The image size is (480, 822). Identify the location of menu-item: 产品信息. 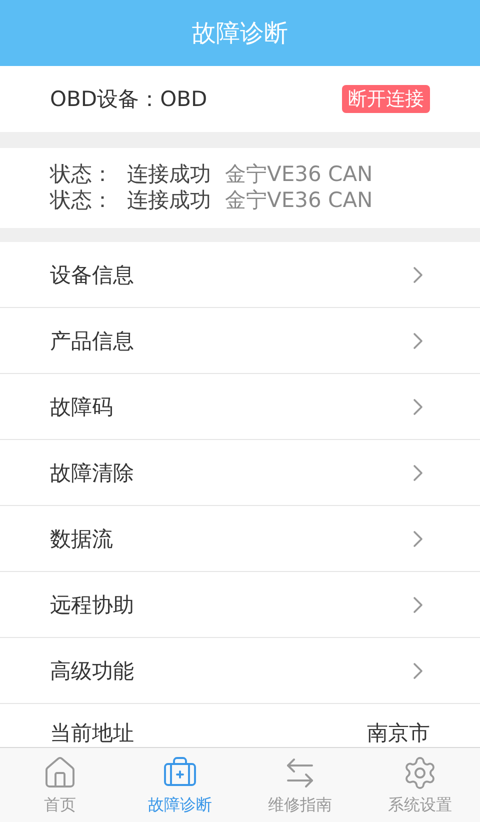
(240, 341).